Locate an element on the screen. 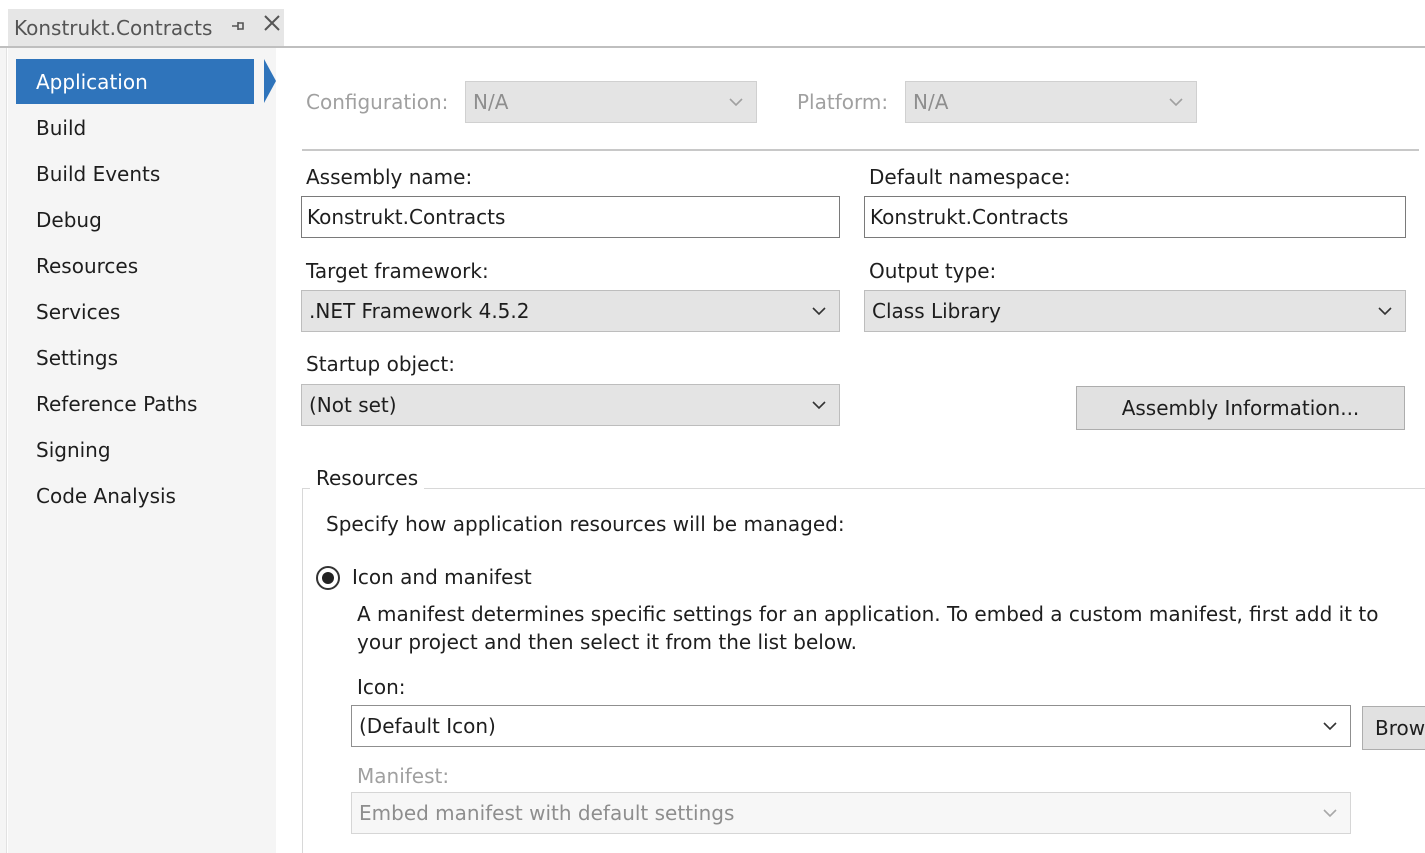 The height and width of the screenshot is (853, 1425). document-tab: Konstrukt.Contracts is located at coordinates (146, 27).